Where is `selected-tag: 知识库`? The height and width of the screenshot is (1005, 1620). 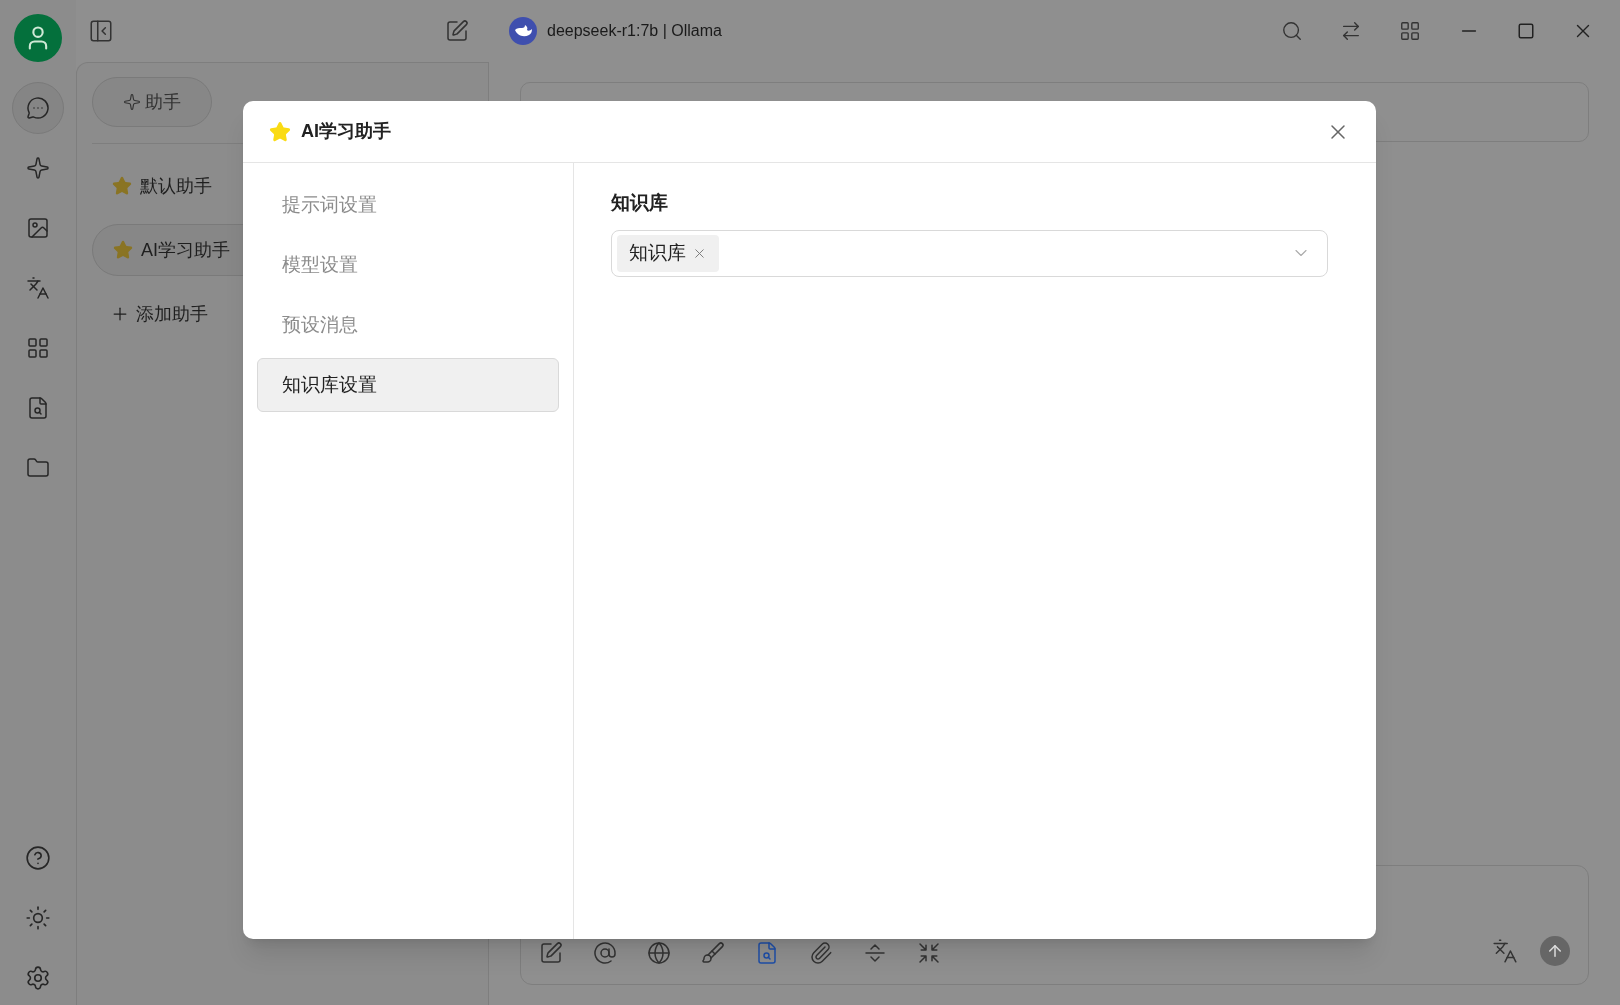 selected-tag: 知识库 is located at coordinates (668, 253).